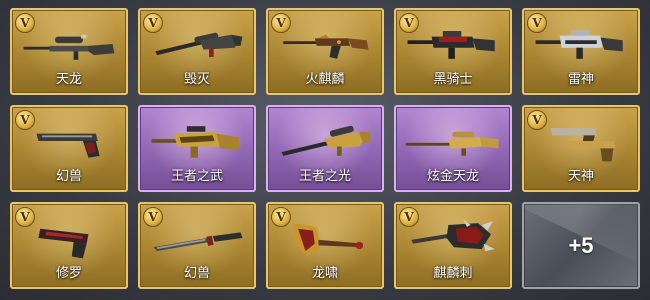  I want to click on weapon-name: 王者之光, so click(324, 176).